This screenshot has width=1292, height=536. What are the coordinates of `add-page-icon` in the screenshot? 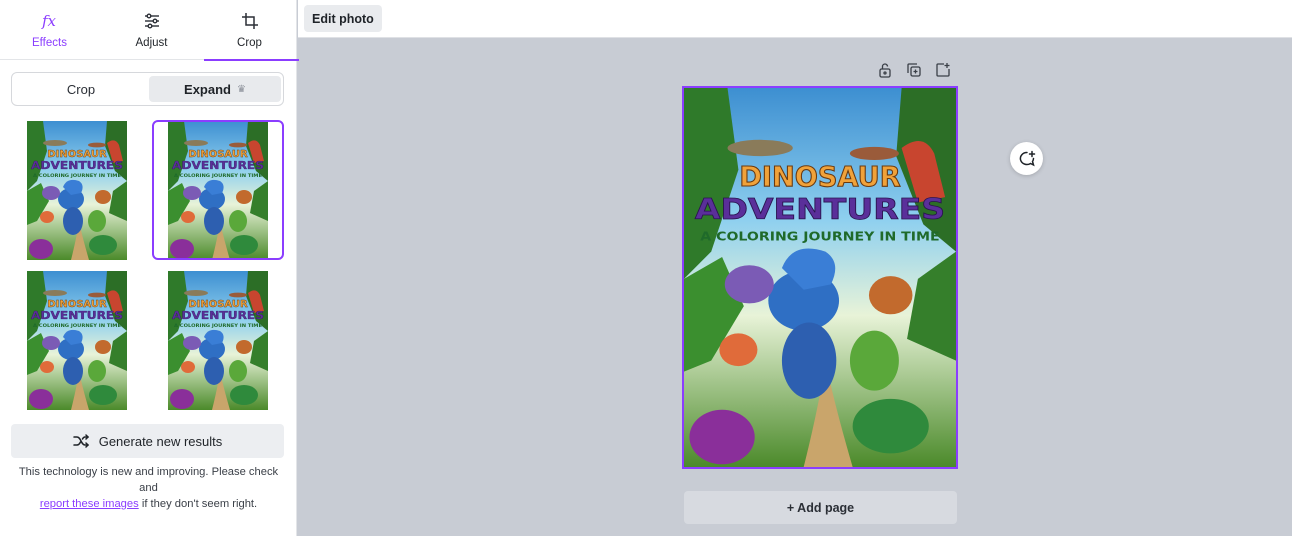 It's located at (943, 71).